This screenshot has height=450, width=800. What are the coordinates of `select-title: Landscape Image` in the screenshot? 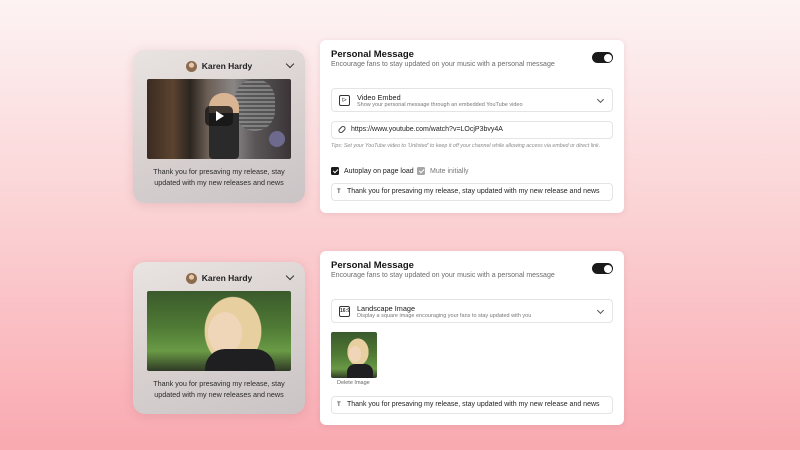 It's located at (386, 308).